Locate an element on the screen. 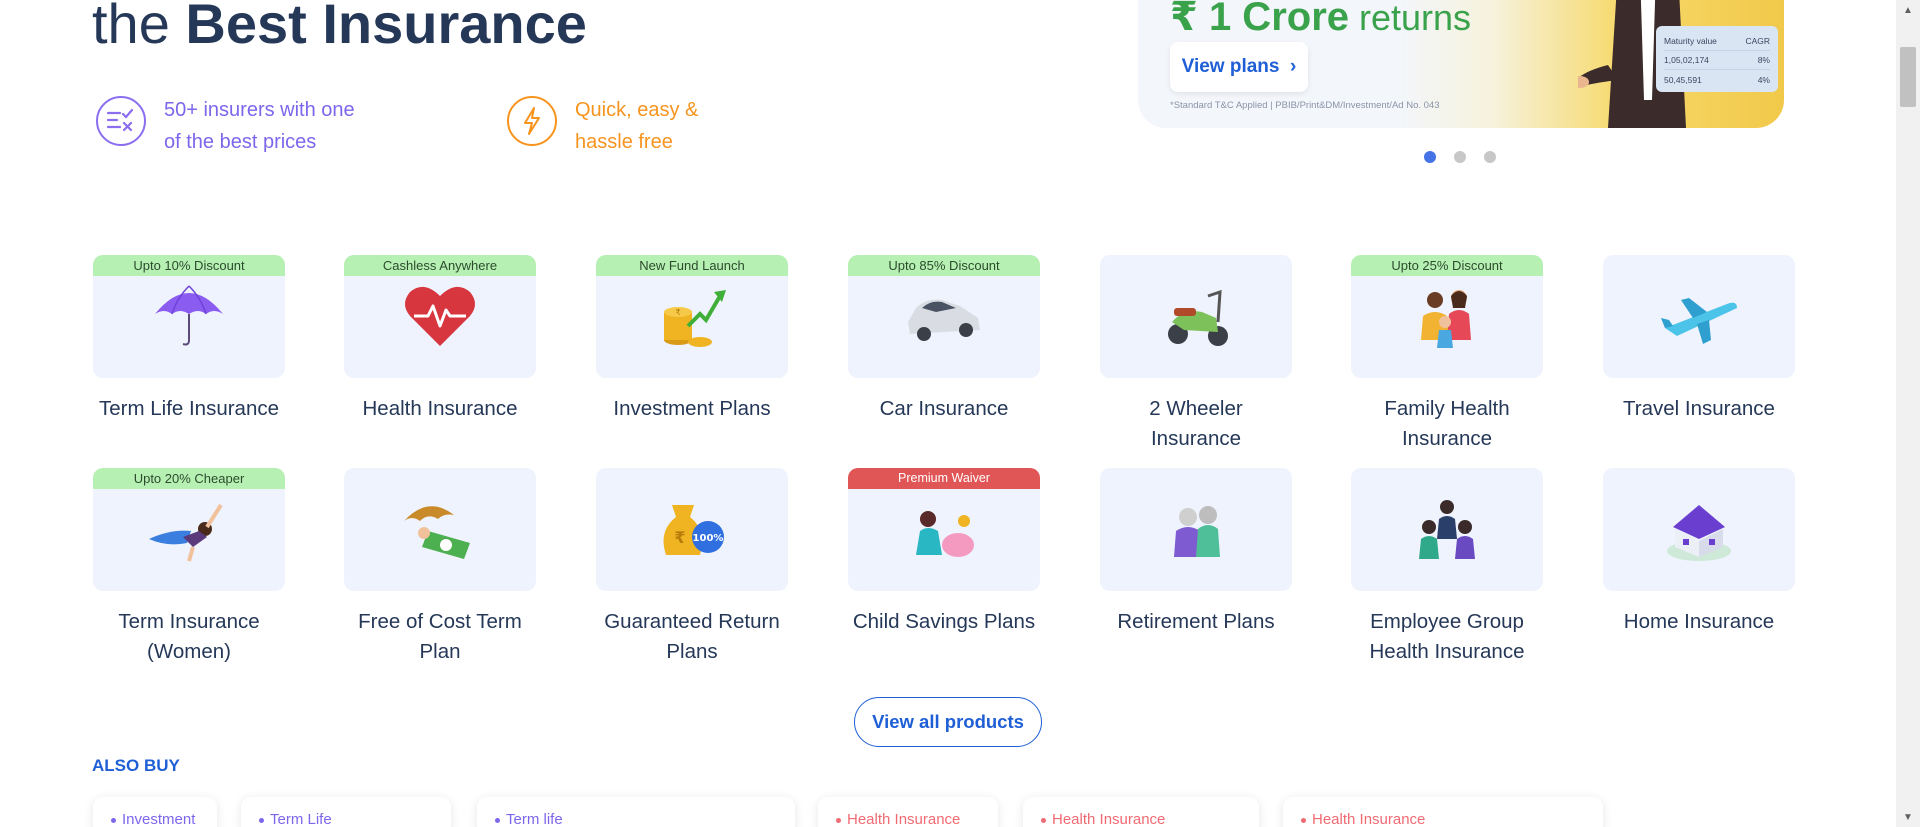 The width and height of the screenshot is (1920, 827). page-scrollbar: ▲ ▼ is located at coordinates (1908, 413).